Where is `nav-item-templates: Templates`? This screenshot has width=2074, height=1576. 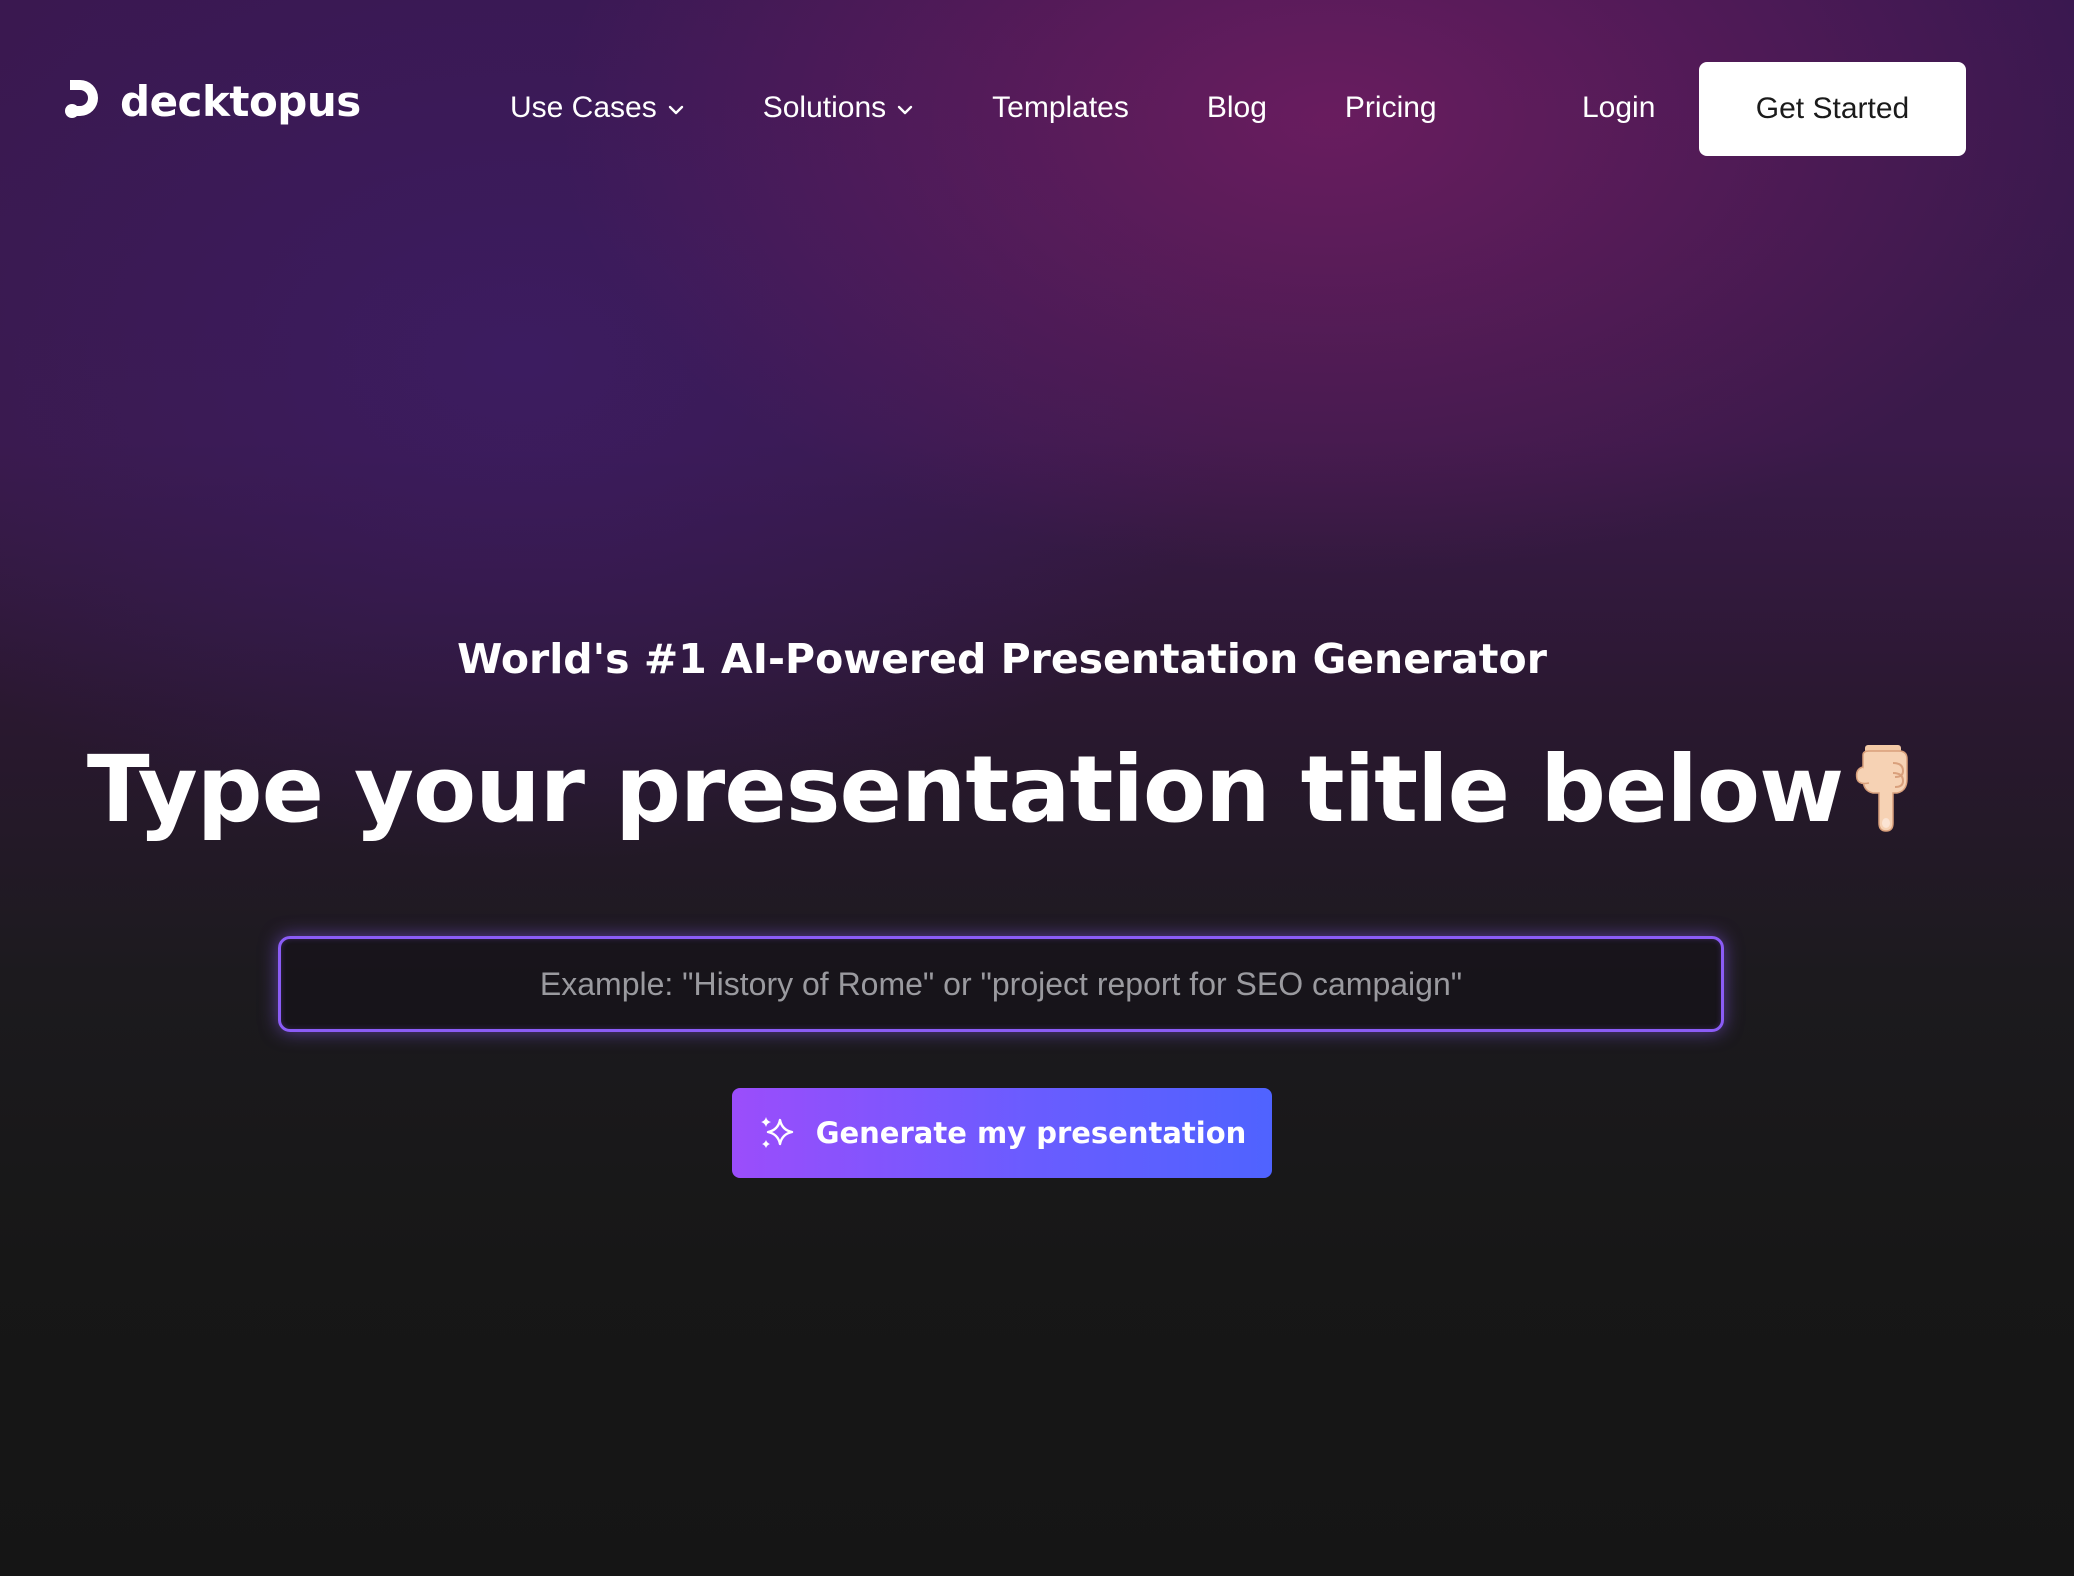
nav-item-templates: Templates is located at coordinates (1060, 108).